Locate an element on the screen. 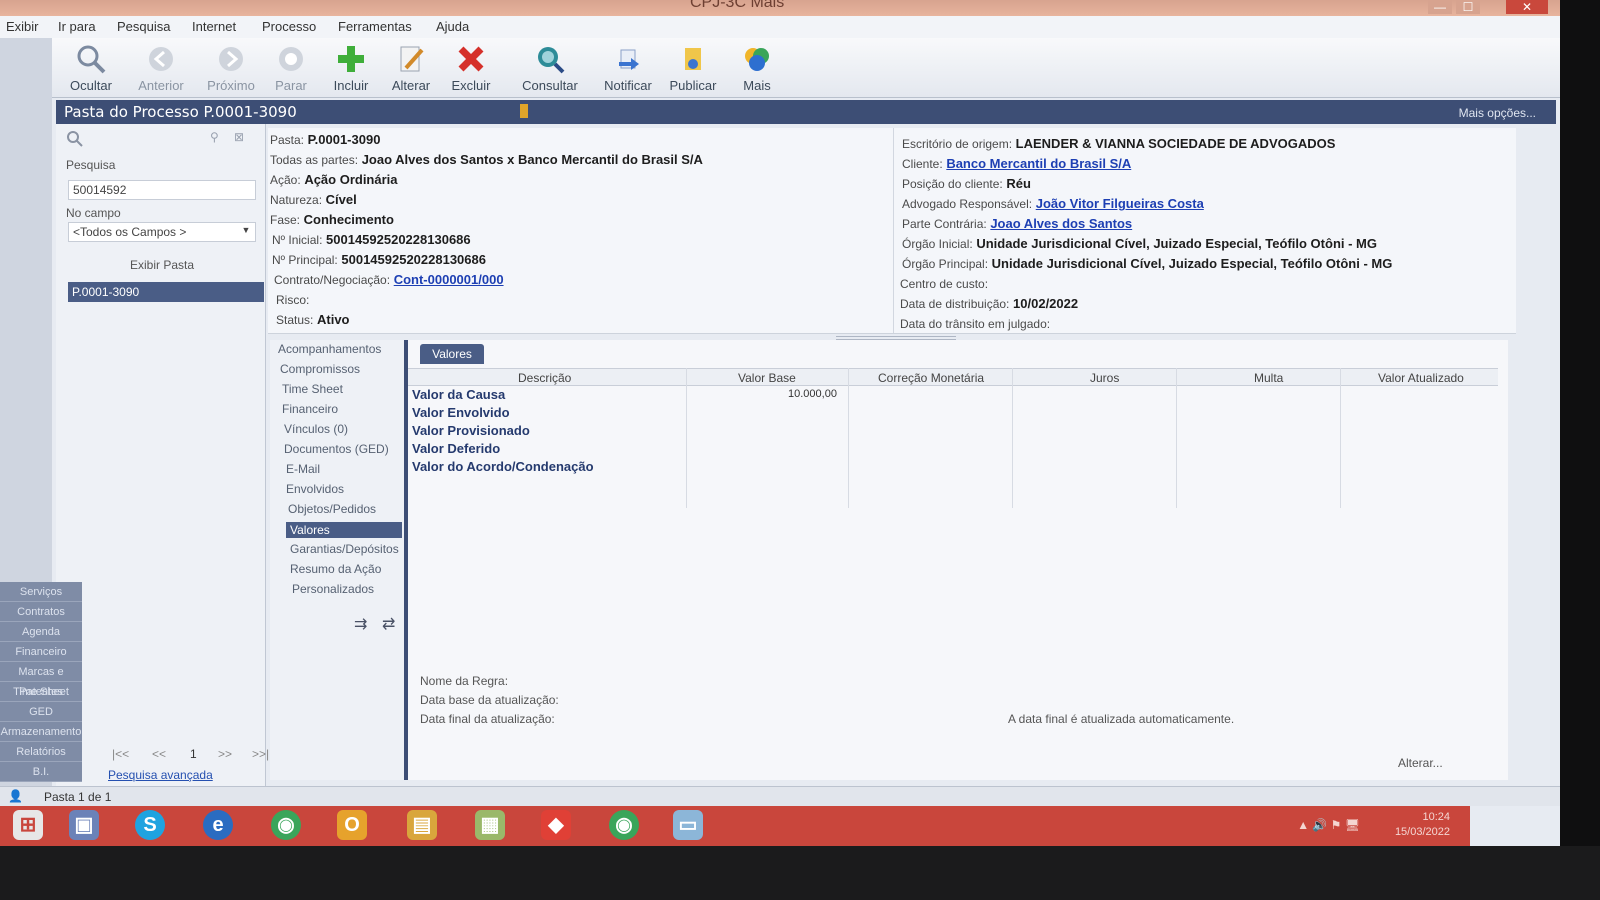 This screenshot has width=1600, height=900. nav-servicos: Serviços is located at coordinates (41, 592).